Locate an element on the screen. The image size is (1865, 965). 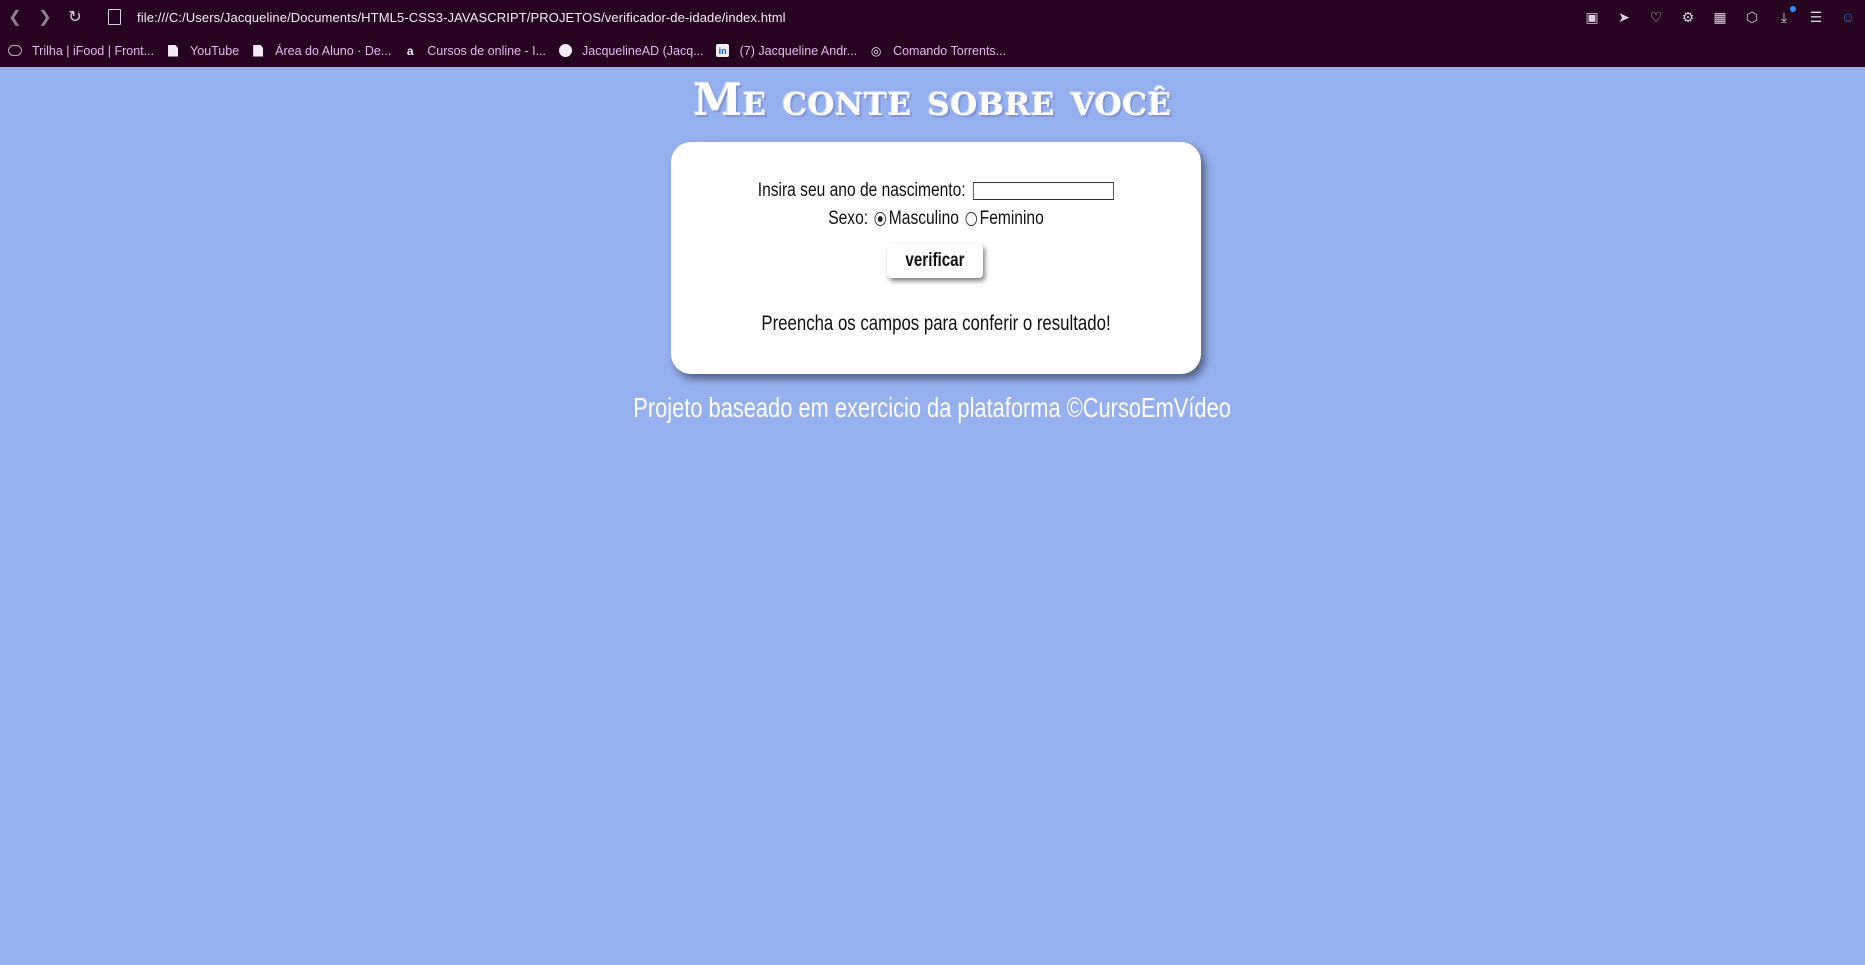
github-icon is located at coordinates (565, 51).